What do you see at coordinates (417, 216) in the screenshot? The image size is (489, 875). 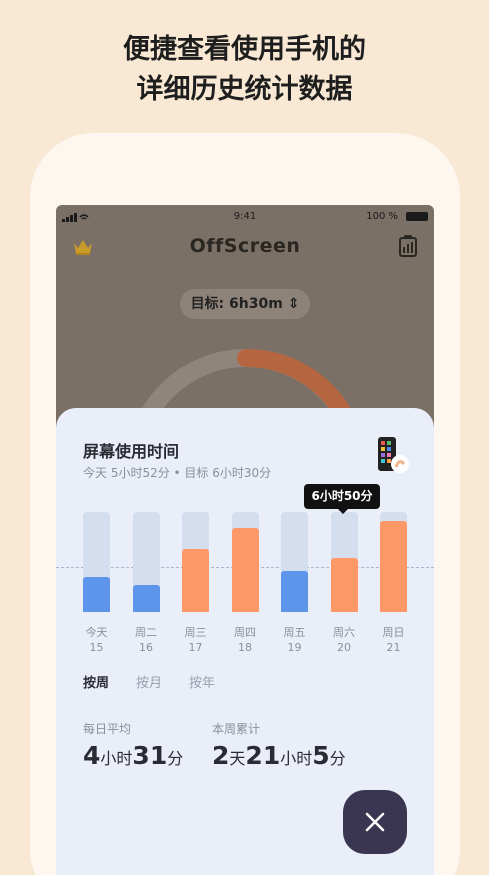 I see `battery-icon` at bounding box center [417, 216].